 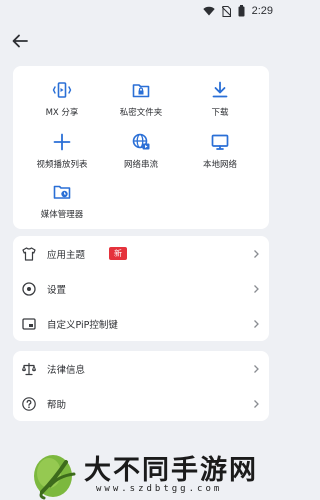 I want to click on grid-item-video-playlist: 视频播放列表, so click(x=62, y=154).